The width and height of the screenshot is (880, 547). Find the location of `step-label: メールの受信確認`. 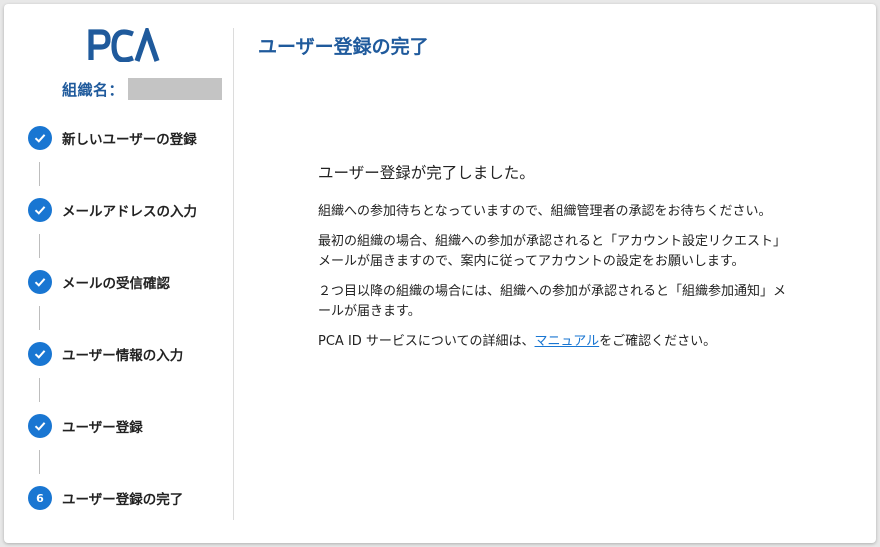

step-label: メールの受信確認 is located at coordinates (116, 284).